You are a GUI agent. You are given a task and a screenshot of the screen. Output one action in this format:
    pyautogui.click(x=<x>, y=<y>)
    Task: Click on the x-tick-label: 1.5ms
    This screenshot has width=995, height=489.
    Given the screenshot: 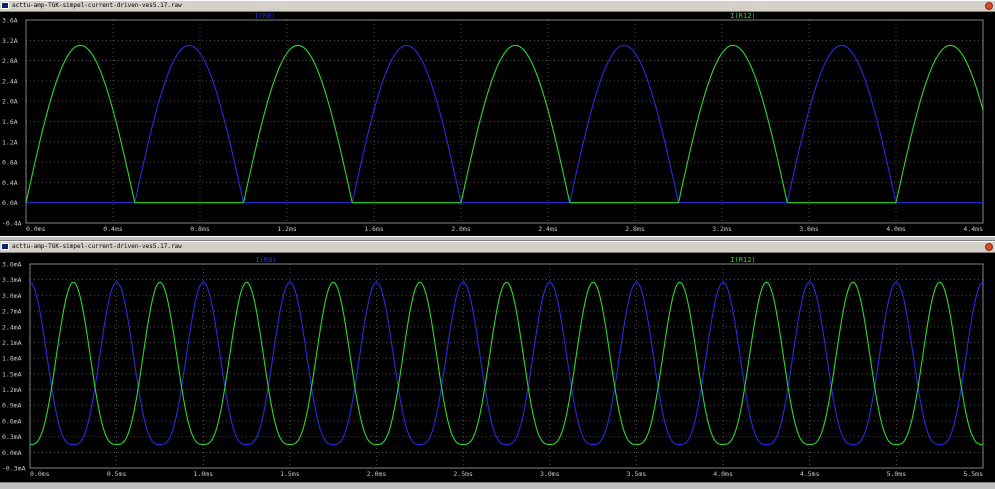 What is the action you would take?
    pyautogui.click(x=290, y=474)
    